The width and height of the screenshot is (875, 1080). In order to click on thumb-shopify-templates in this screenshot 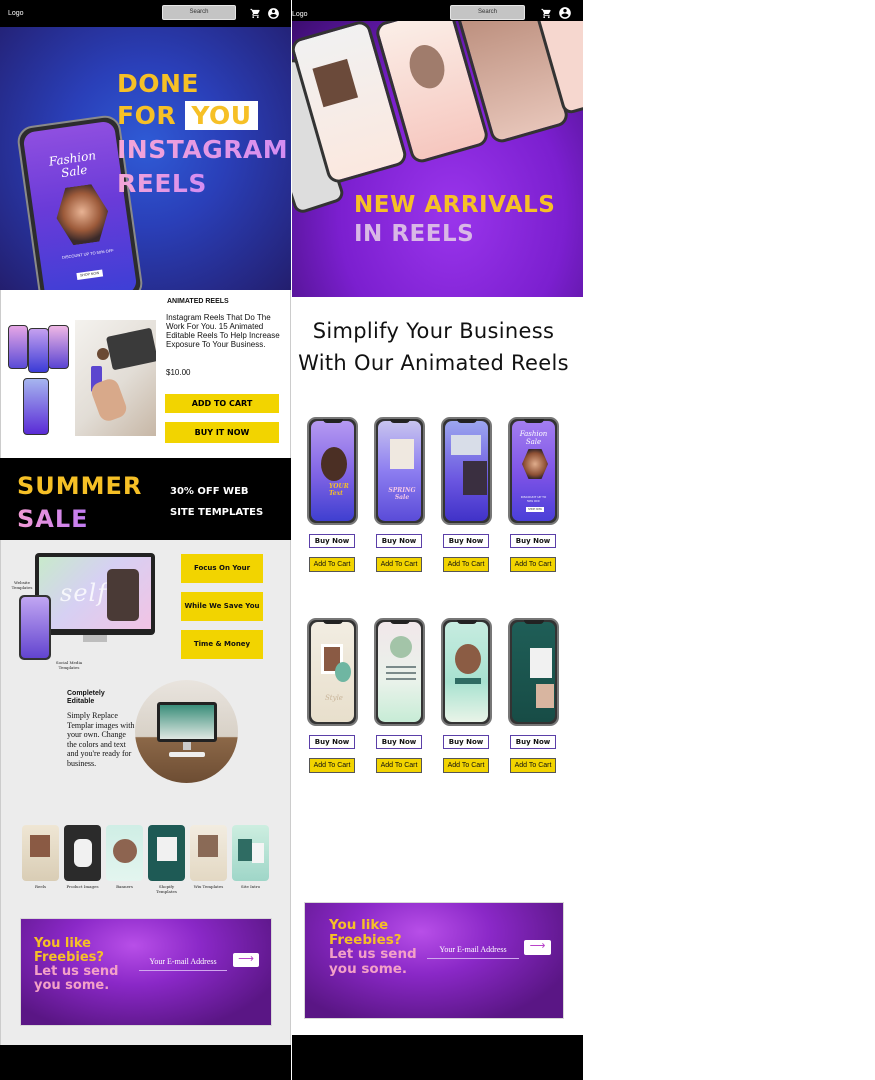, I will do `click(166, 853)`.